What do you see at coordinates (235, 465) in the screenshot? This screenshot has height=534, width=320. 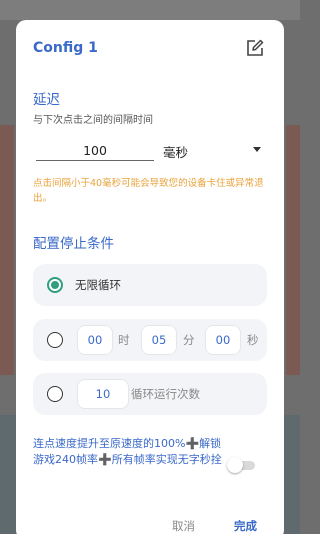 I see `toggle-knob` at bounding box center [235, 465].